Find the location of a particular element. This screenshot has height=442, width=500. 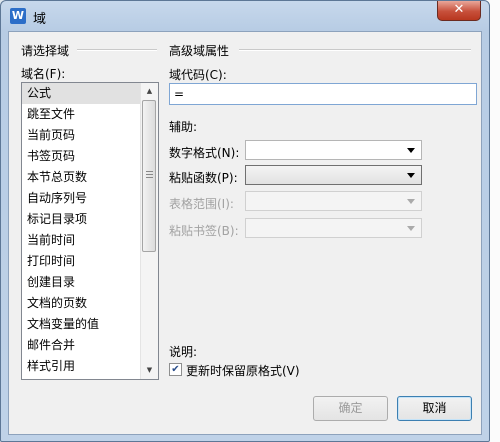

paste-function-select is located at coordinates (333, 175).